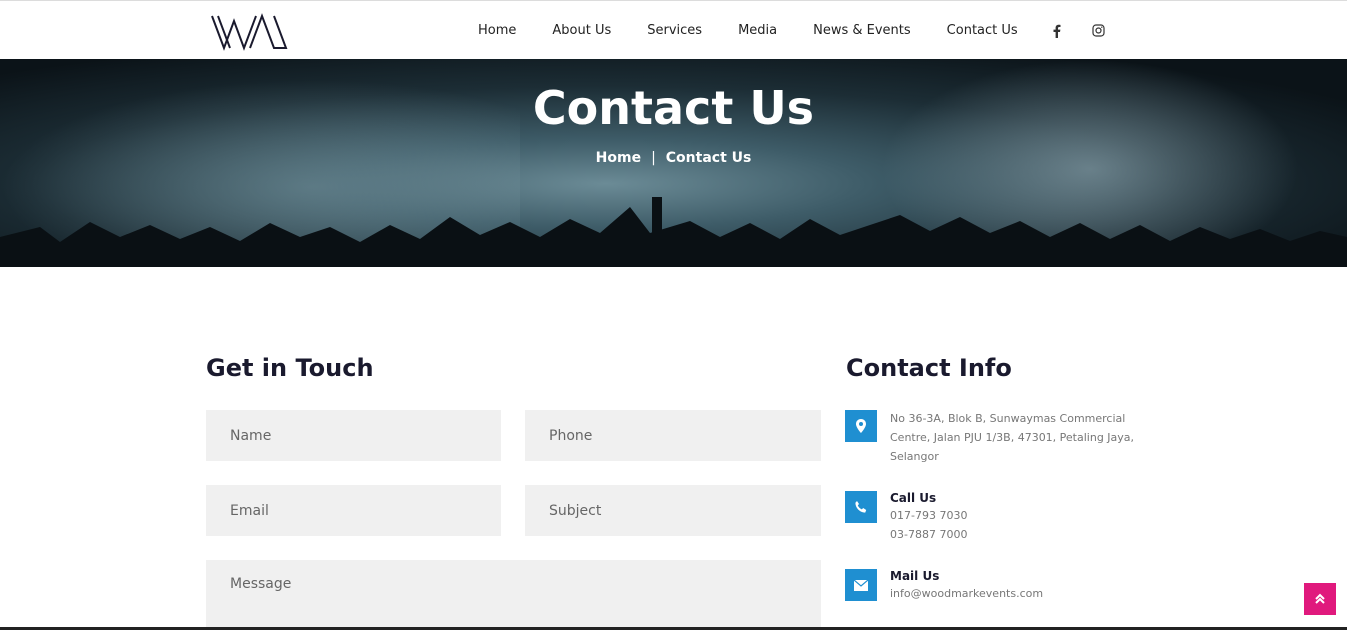 The image size is (1347, 630). Describe the element at coordinates (861, 585) in the screenshot. I see `envelope-icon` at that location.